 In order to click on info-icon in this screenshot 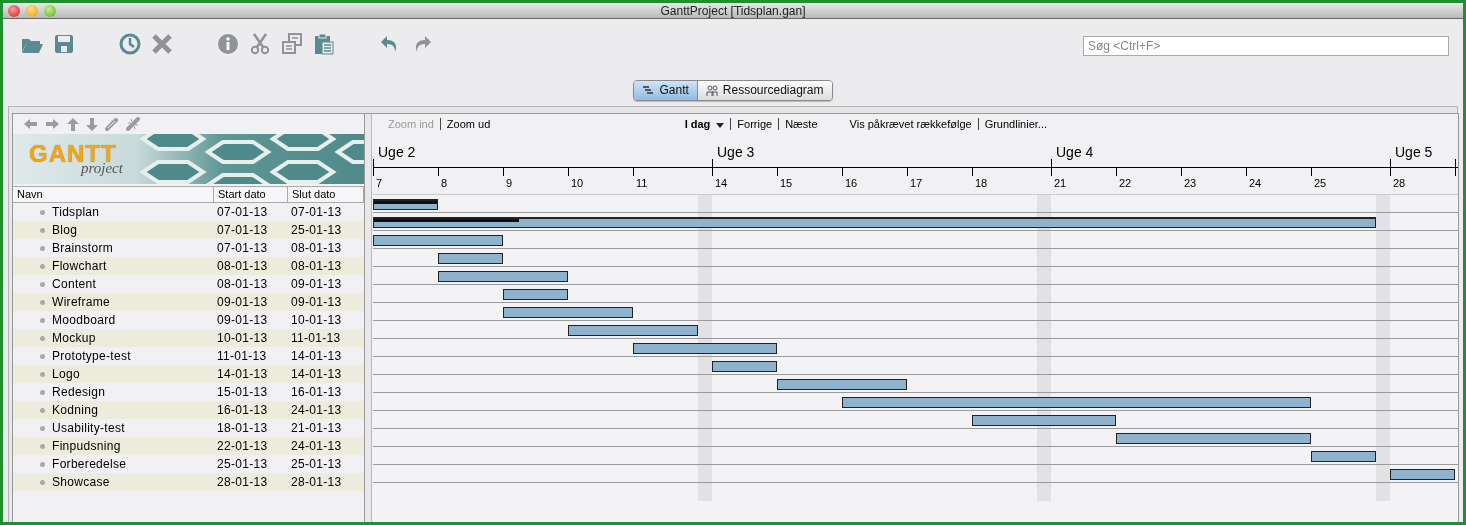, I will do `click(228, 44)`.